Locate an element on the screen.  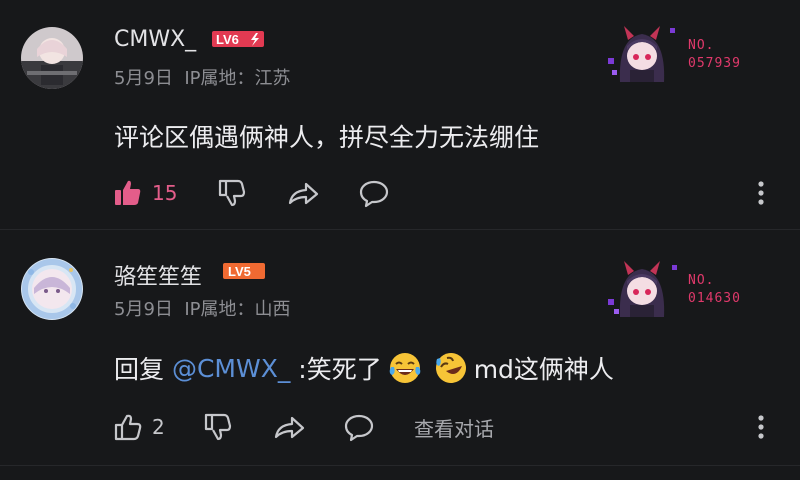
rofl-emoji-icon is located at coordinates (450, 368).